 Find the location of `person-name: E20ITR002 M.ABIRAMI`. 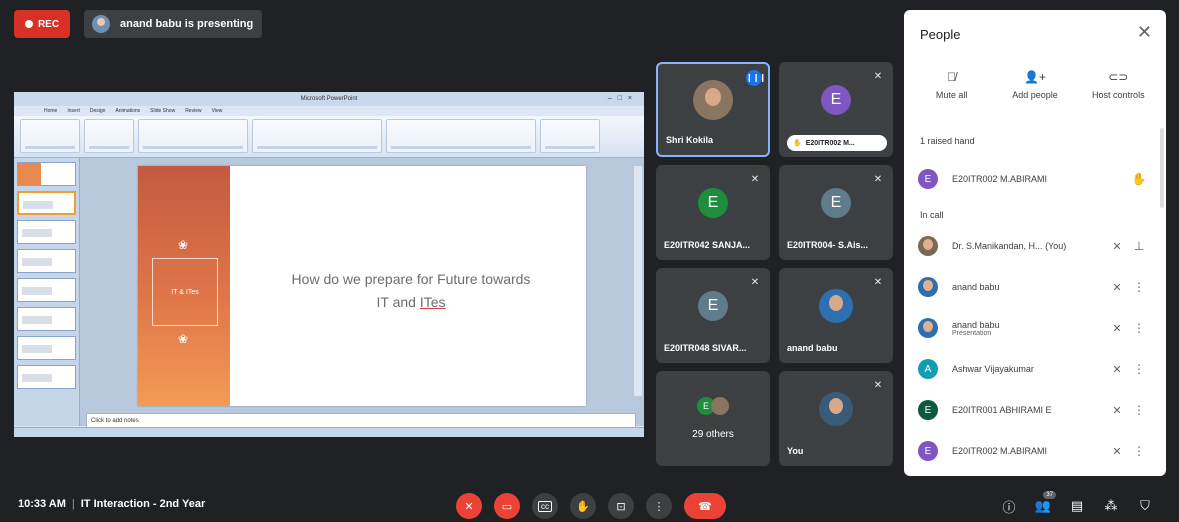

person-name: E20ITR002 M.ABIRAMI is located at coordinates (1000, 179).